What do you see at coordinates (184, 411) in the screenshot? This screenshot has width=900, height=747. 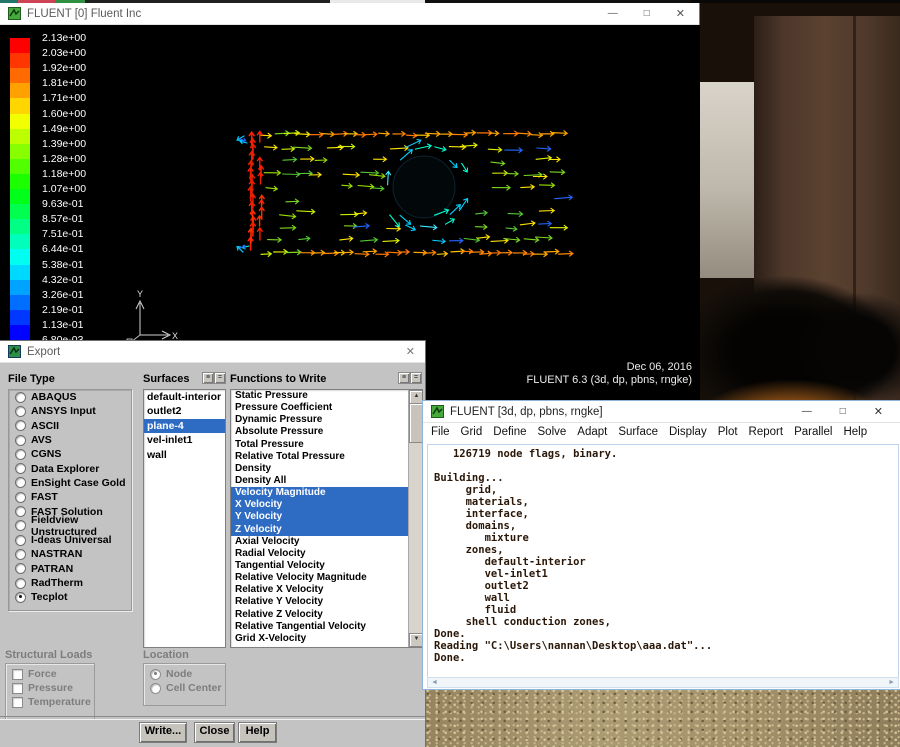 I see `surface-item: outlet2` at bounding box center [184, 411].